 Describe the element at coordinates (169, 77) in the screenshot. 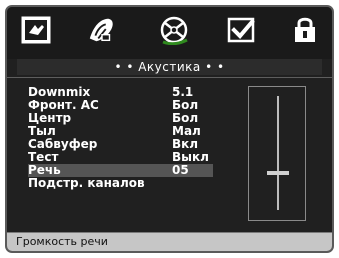

I see `divider` at that location.